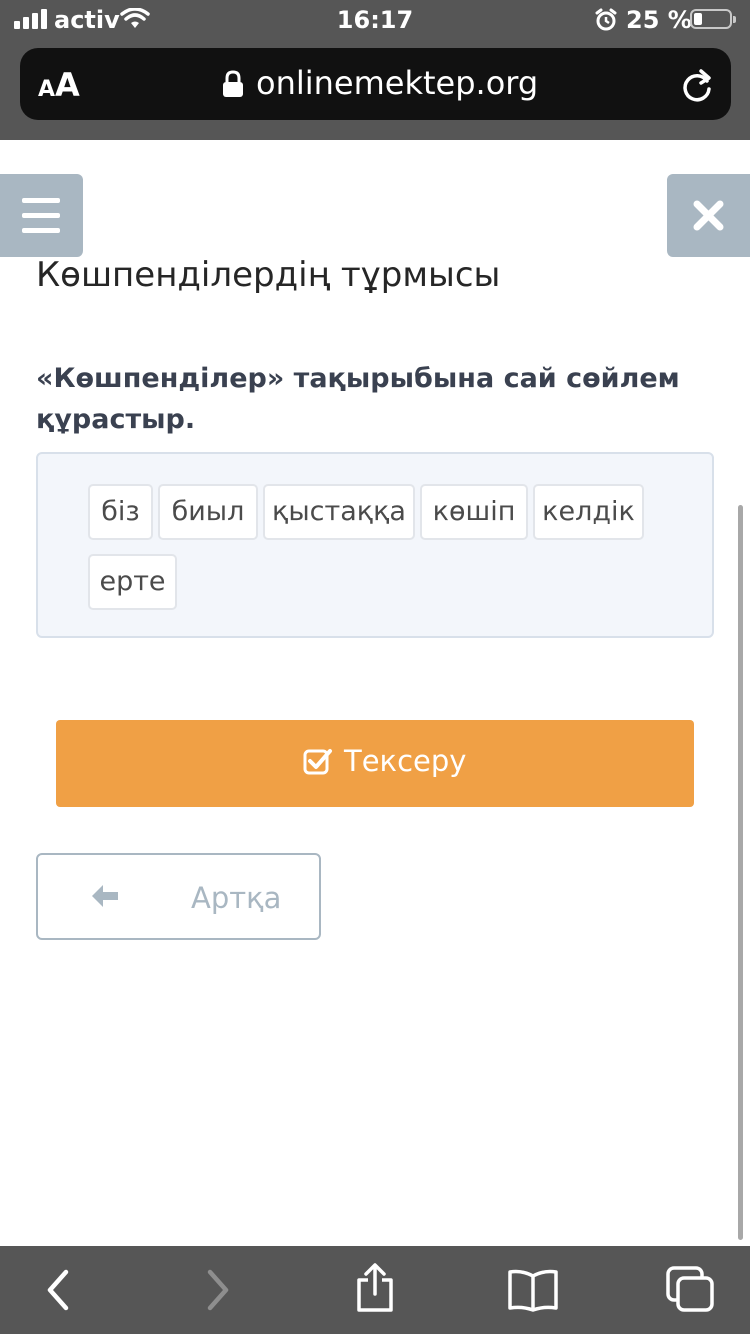 This screenshot has width=750, height=1334. Describe the element at coordinates (405, 761) in the screenshot. I see `check-button-label: Тексеру` at that location.